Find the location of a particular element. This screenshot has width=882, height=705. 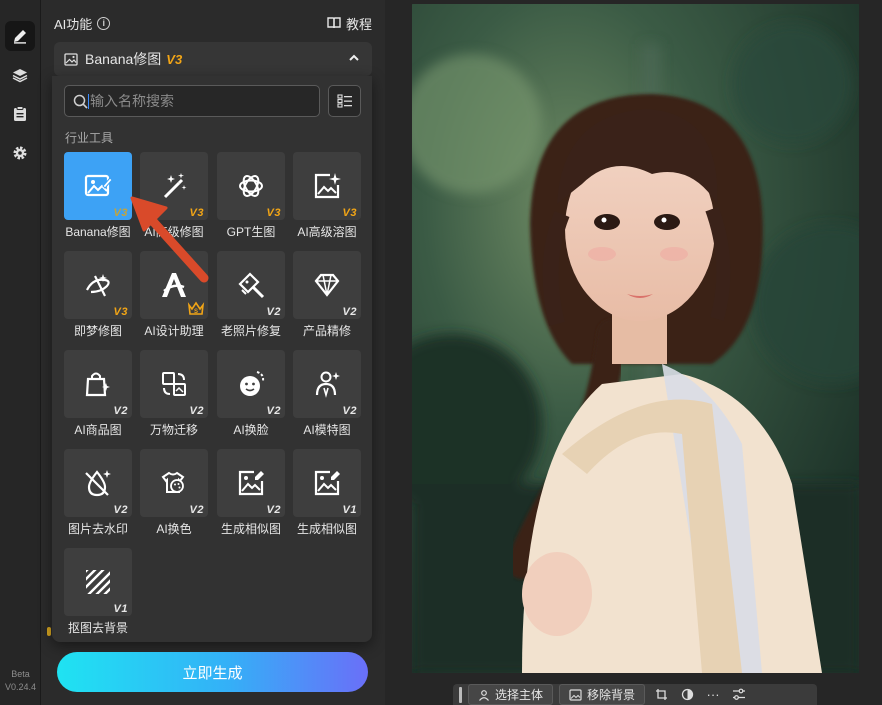

more-button: ··· is located at coordinates (713, 695).